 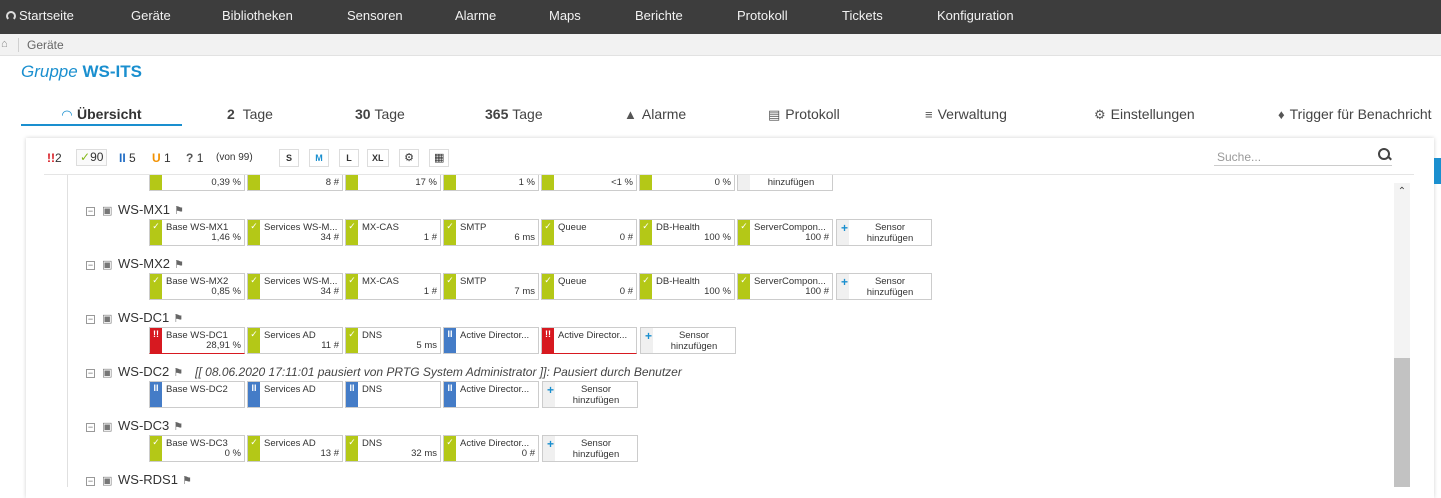 I want to click on tab-alarms: ▲ Alarme, so click(x=655, y=116).